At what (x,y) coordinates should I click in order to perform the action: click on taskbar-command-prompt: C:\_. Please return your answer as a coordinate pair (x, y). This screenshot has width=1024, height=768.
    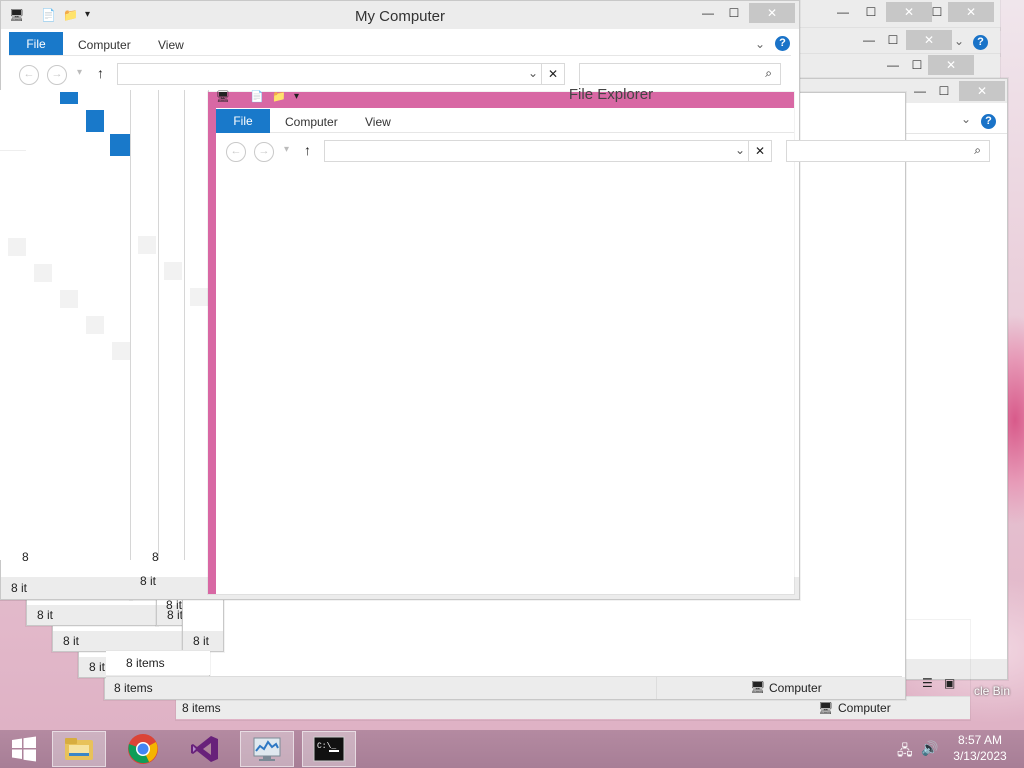
    Looking at the image, I should click on (329, 749).